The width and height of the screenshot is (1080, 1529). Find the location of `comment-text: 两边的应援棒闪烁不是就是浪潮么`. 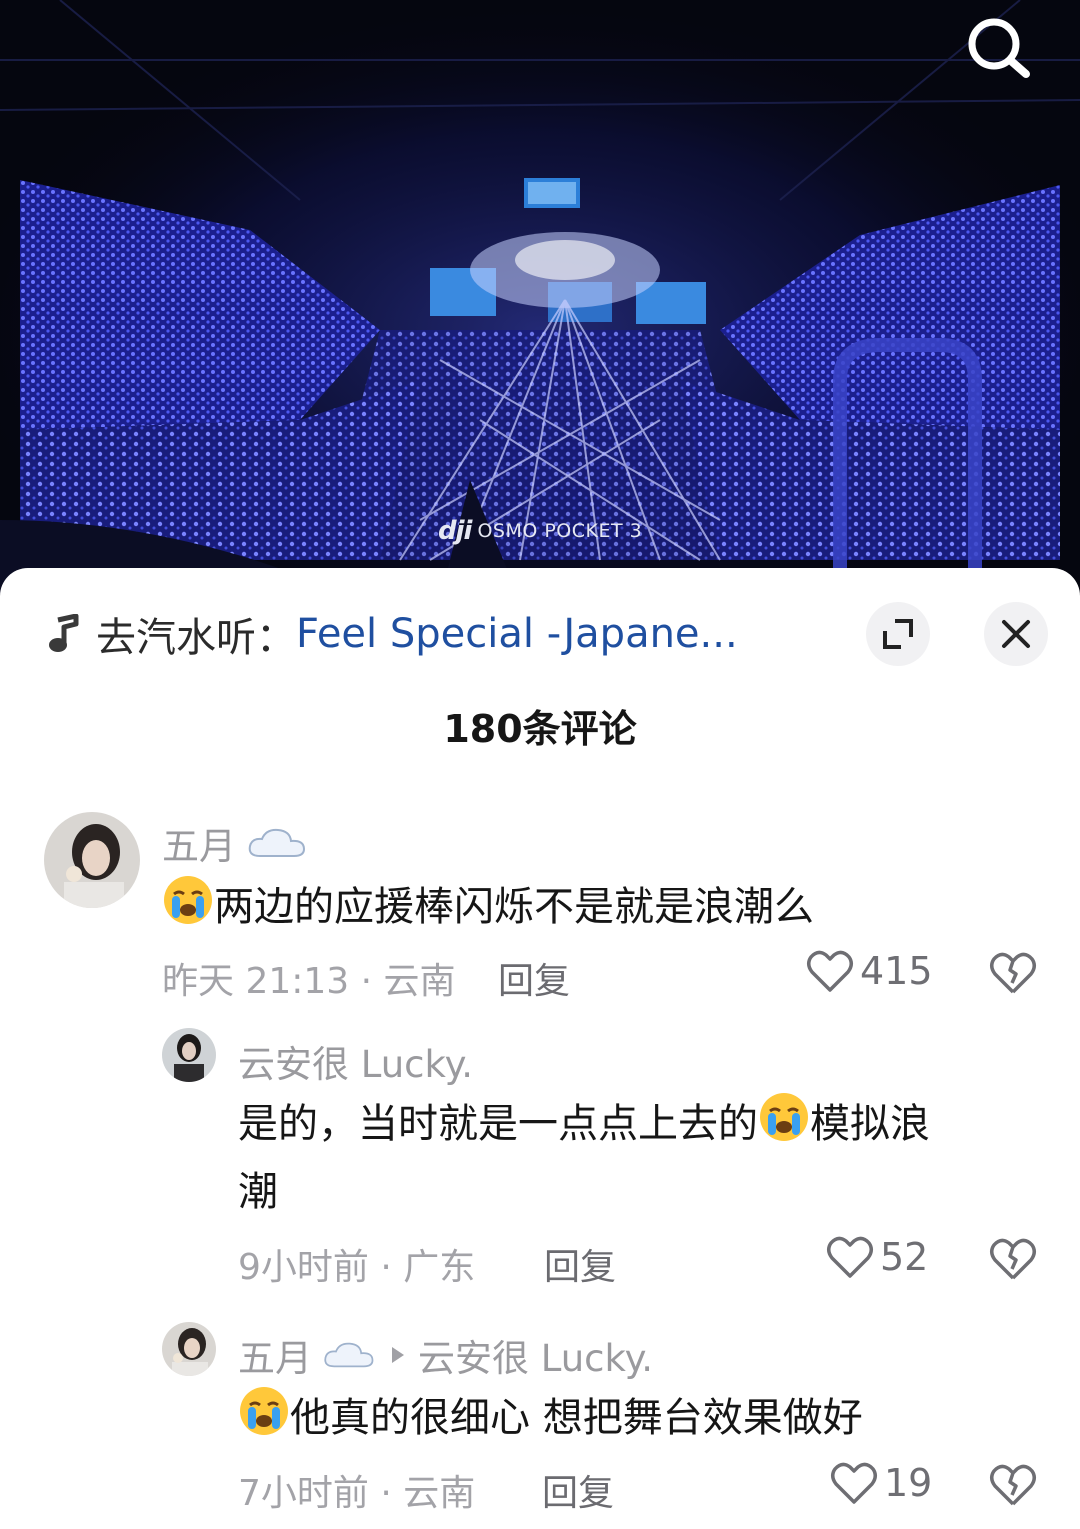

comment-text: 两边的应援棒闪烁不是就是浪潮么 is located at coordinates (602, 907).